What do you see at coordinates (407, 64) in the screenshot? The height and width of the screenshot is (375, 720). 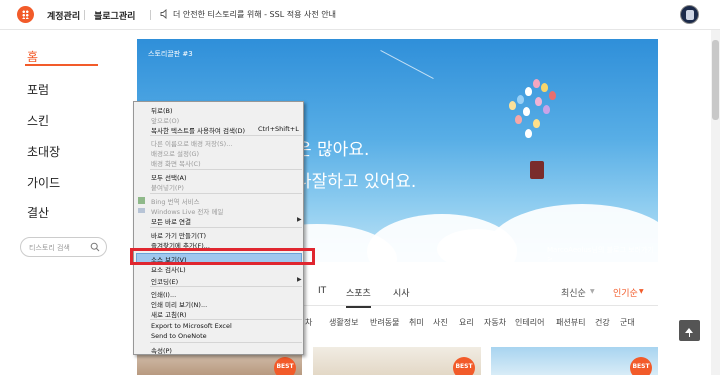 I see `plane-trail` at bounding box center [407, 64].